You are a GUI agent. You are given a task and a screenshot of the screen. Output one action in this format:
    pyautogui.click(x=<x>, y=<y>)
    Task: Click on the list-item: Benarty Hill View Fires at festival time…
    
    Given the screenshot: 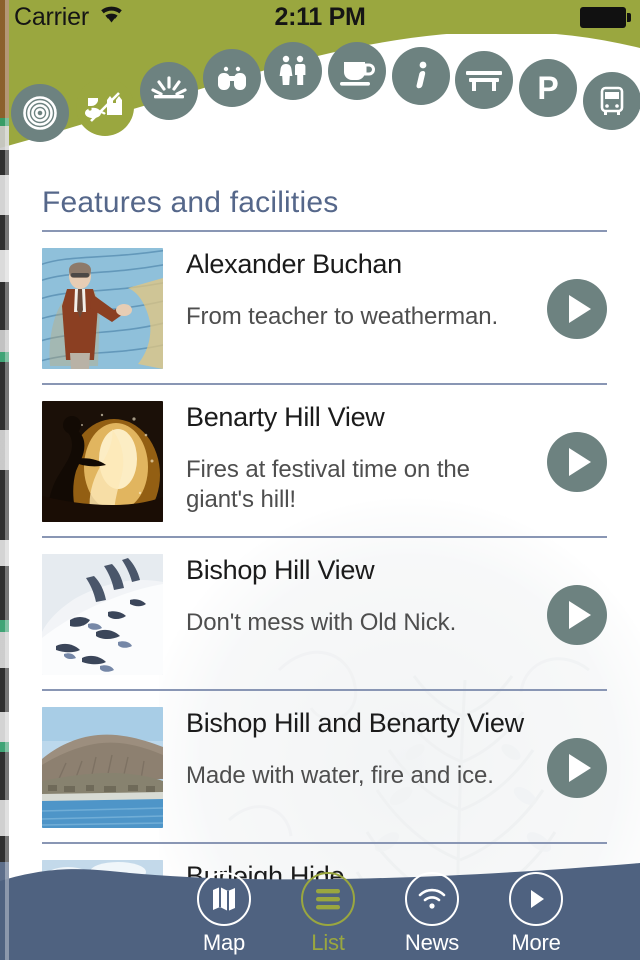 What is the action you would take?
    pyautogui.click(x=324, y=461)
    